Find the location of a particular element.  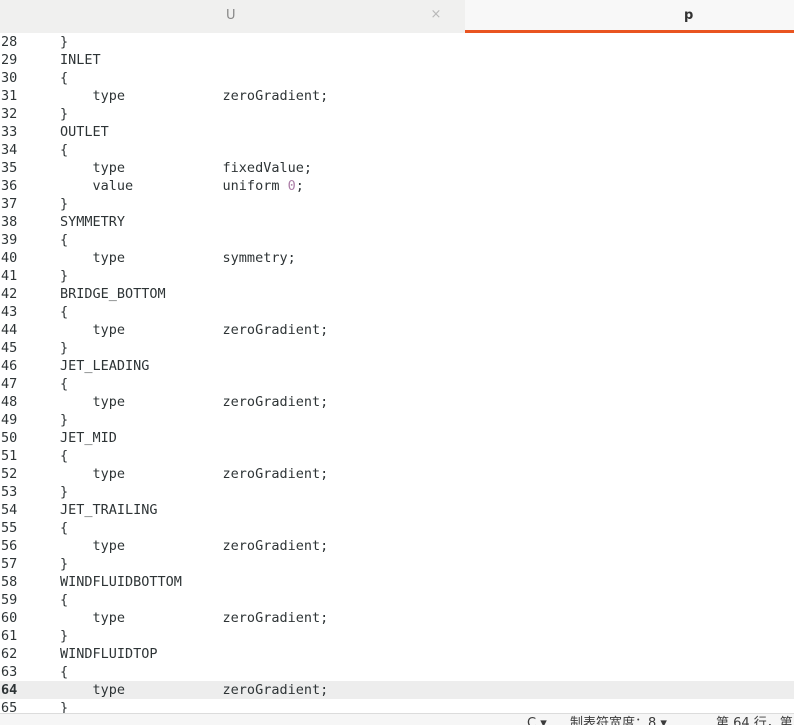

code-line: 36 value uniform 0; is located at coordinates (397, 186).